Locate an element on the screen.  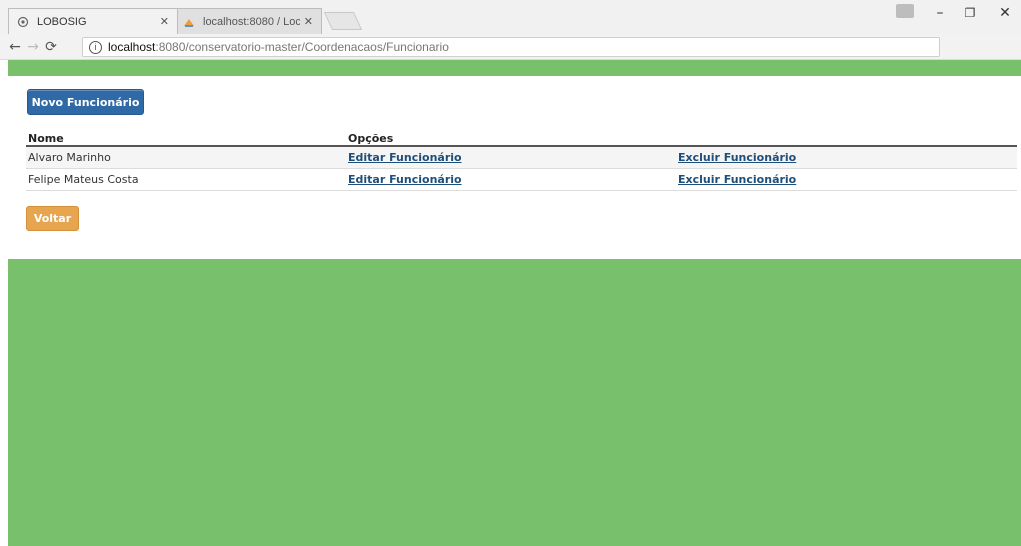
tab-label: localhost:8080 / Local Da is located at coordinates (251, 21).